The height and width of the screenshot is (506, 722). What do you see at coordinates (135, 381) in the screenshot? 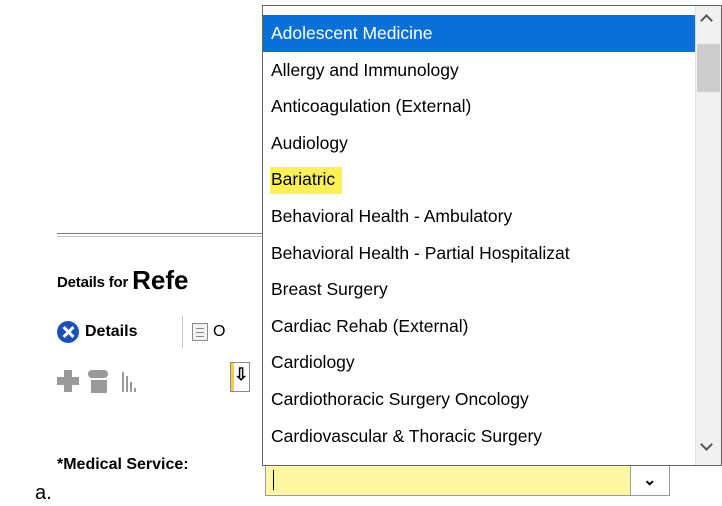
I see `bars-icon` at bounding box center [135, 381].